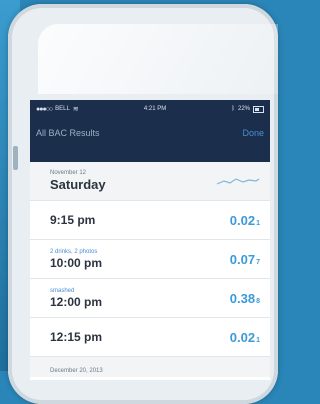 The width and height of the screenshot is (320, 404). I want to click on result-time: 10:00 pm, so click(76, 262).